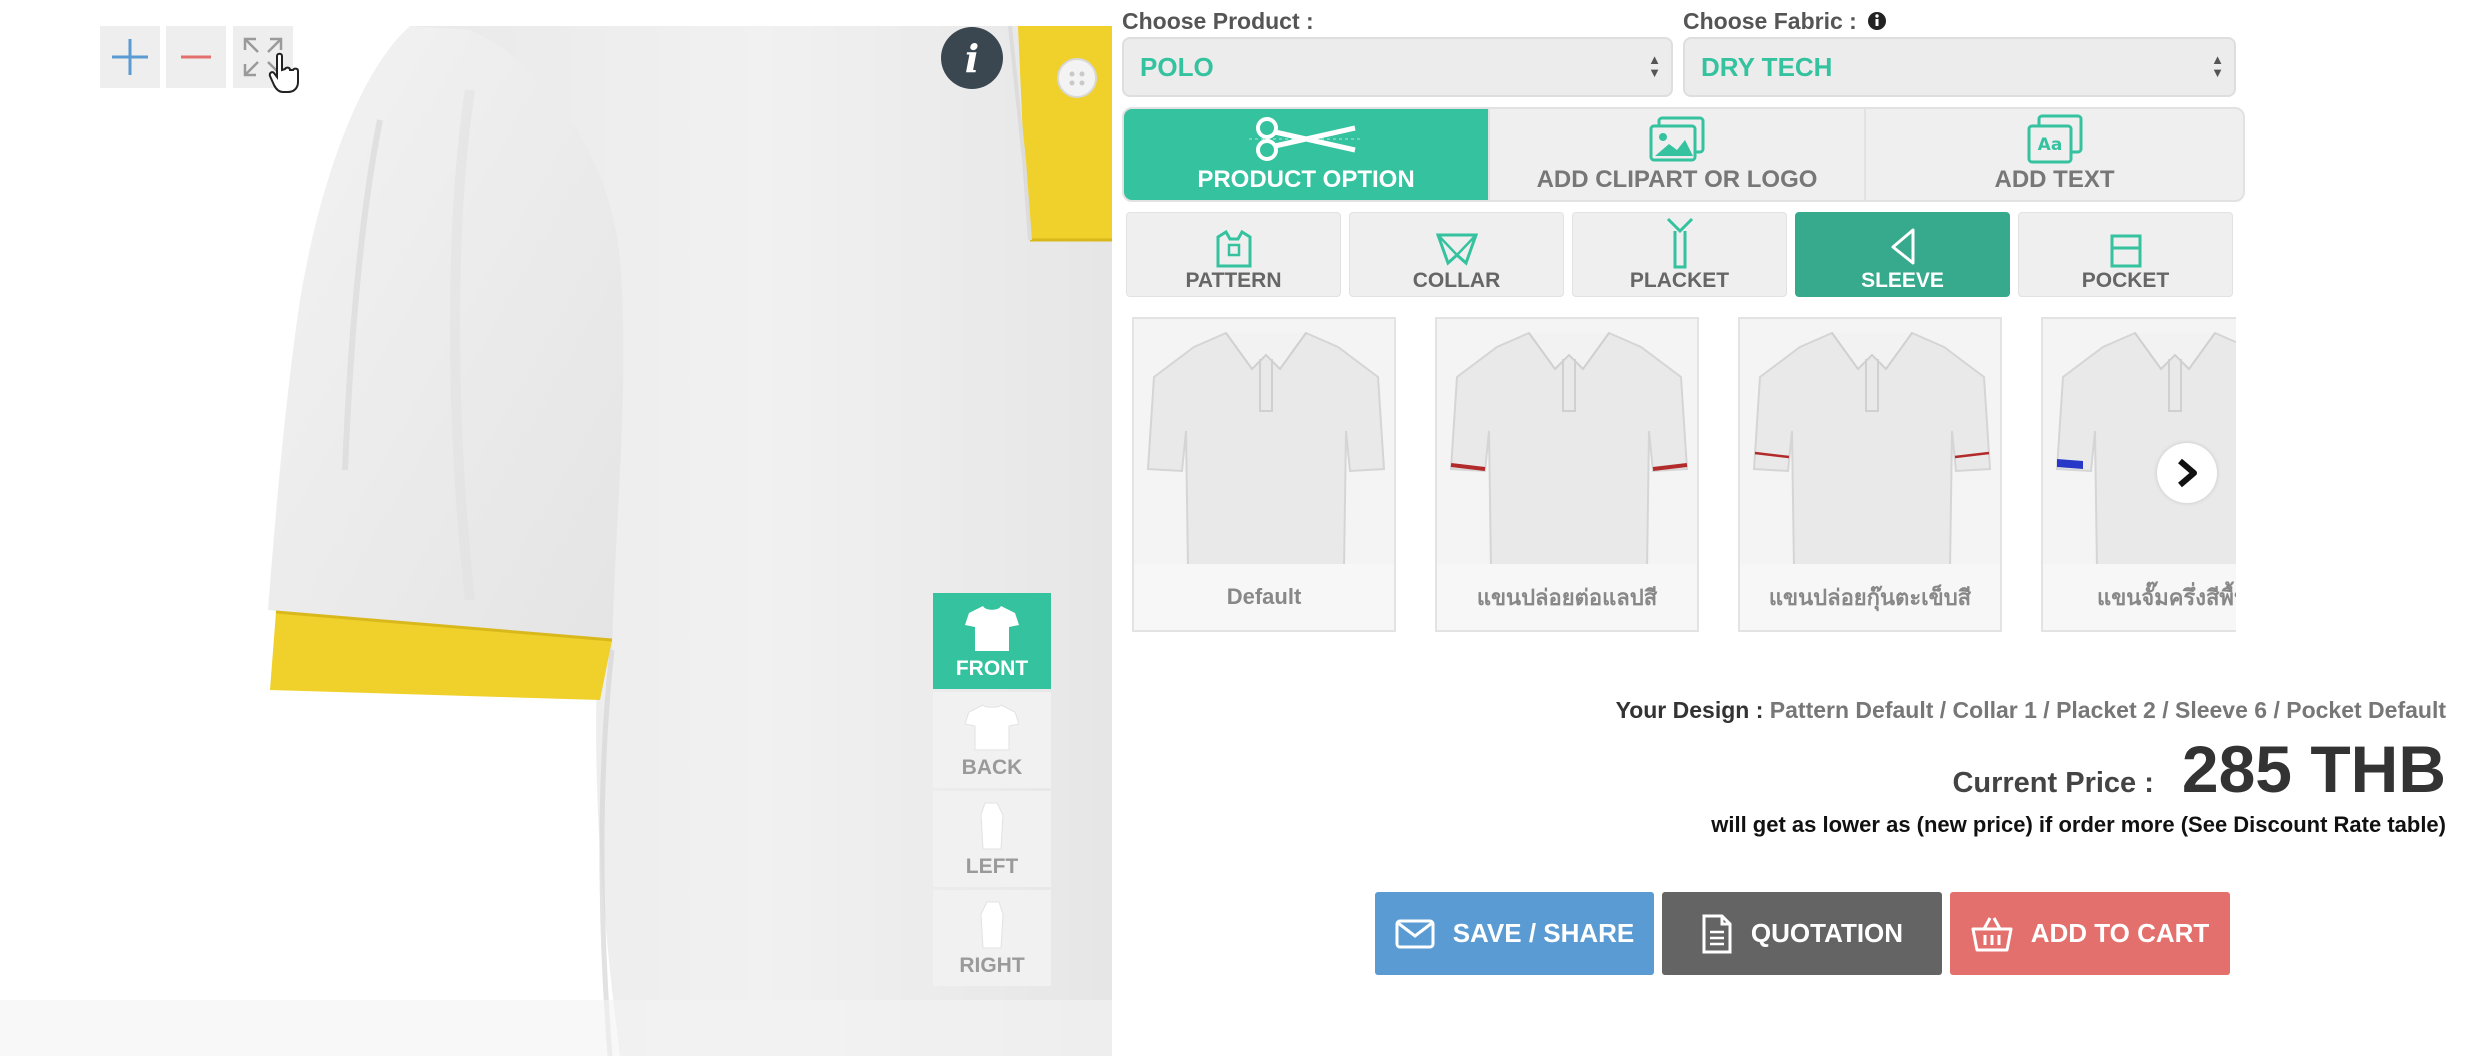 Image resolution: width=2474 pixels, height=1056 pixels. I want to click on tshirt-front-icon, so click(992, 628).